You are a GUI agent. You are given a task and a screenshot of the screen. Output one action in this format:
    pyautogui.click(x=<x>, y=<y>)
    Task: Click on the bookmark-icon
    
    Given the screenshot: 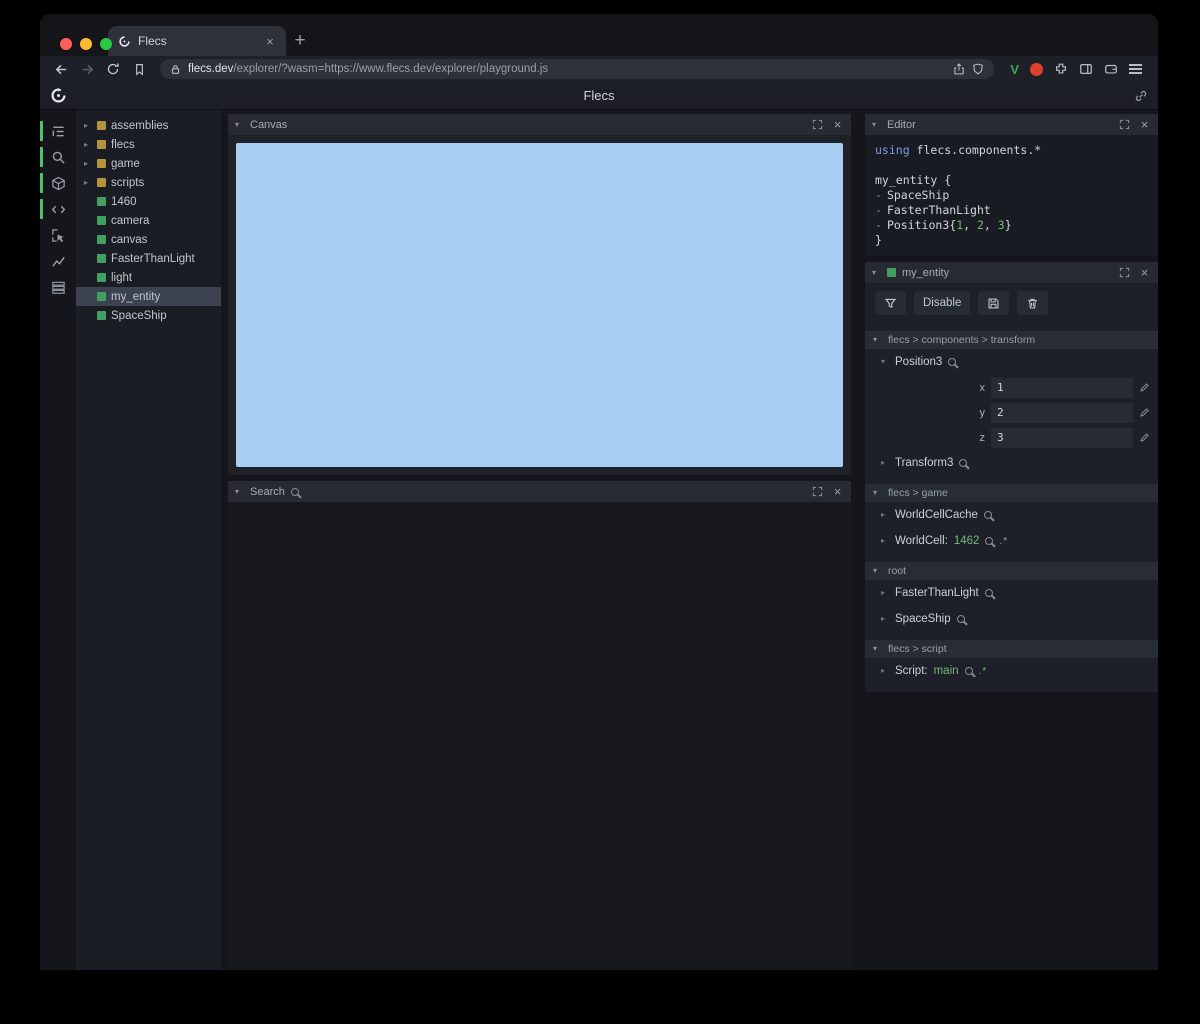 What is the action you would take?
    pyautogui.click(x=139, y=69)
    